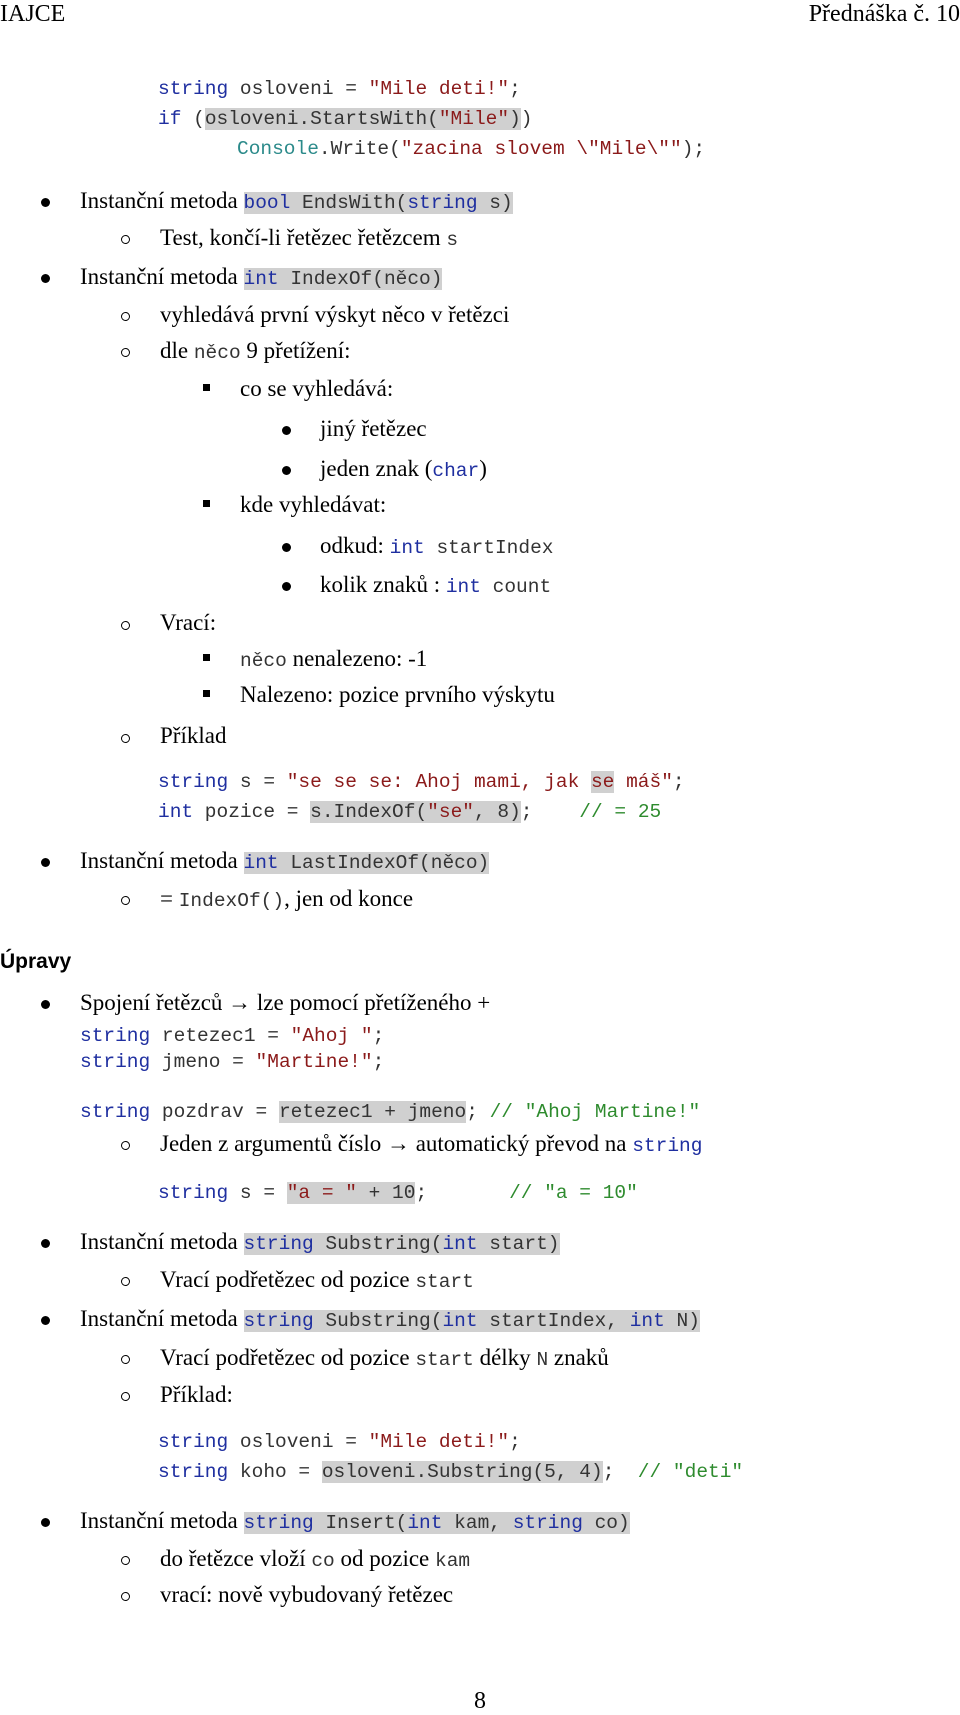 The width and height of the screenshot is (960, 1715). Describe the element at coordinates (285, 861) in the screenshot. I see `list-item: Instanční metoda int LastIndexOf(něco)` at that location.